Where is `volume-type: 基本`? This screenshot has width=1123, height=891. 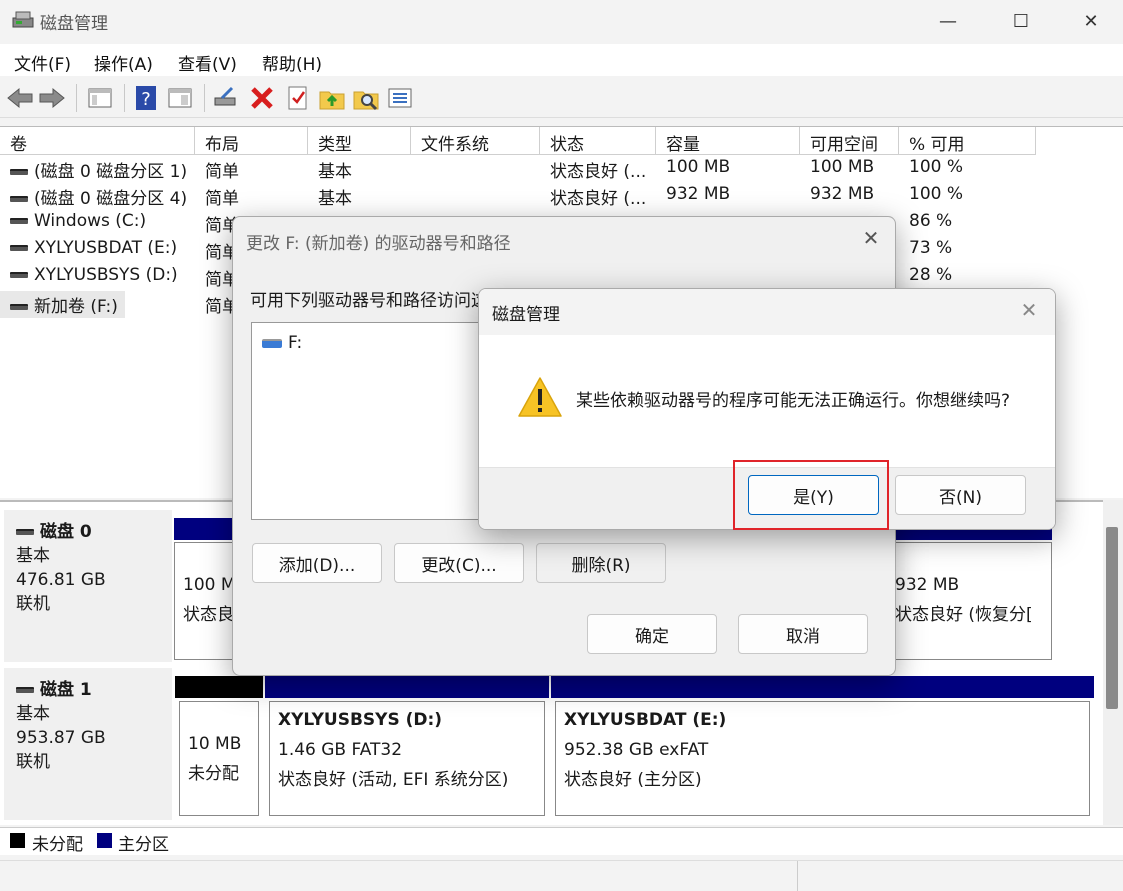
volume-type: 基本 is located at coordinates (335, 172).